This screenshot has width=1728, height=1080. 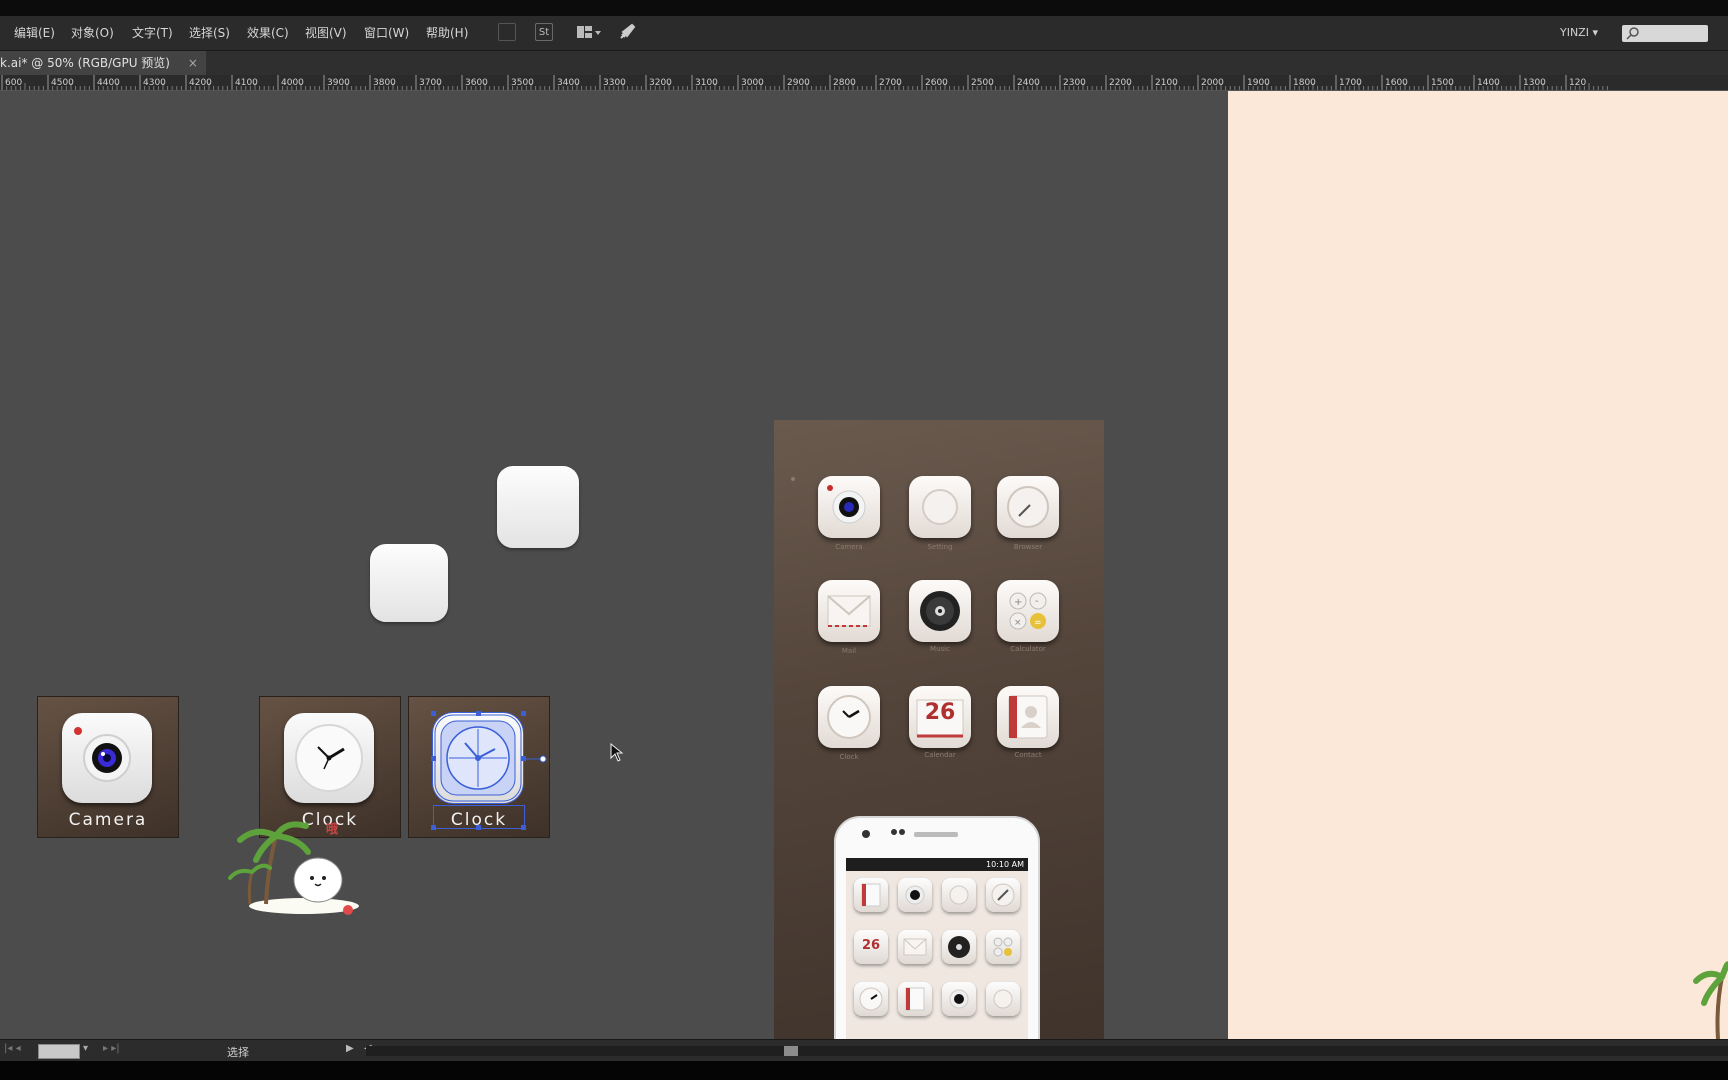 What do you see at coordinates (1003, 947) in the screenshot?
I see `calculator-icon` at bounding box center [1003, 947].